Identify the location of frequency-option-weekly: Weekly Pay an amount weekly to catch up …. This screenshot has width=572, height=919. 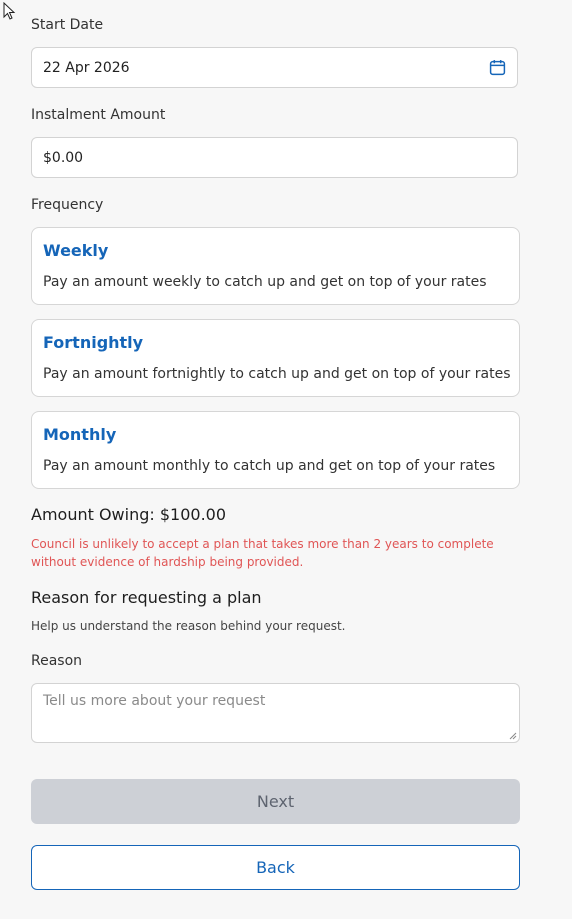
(275, 266).